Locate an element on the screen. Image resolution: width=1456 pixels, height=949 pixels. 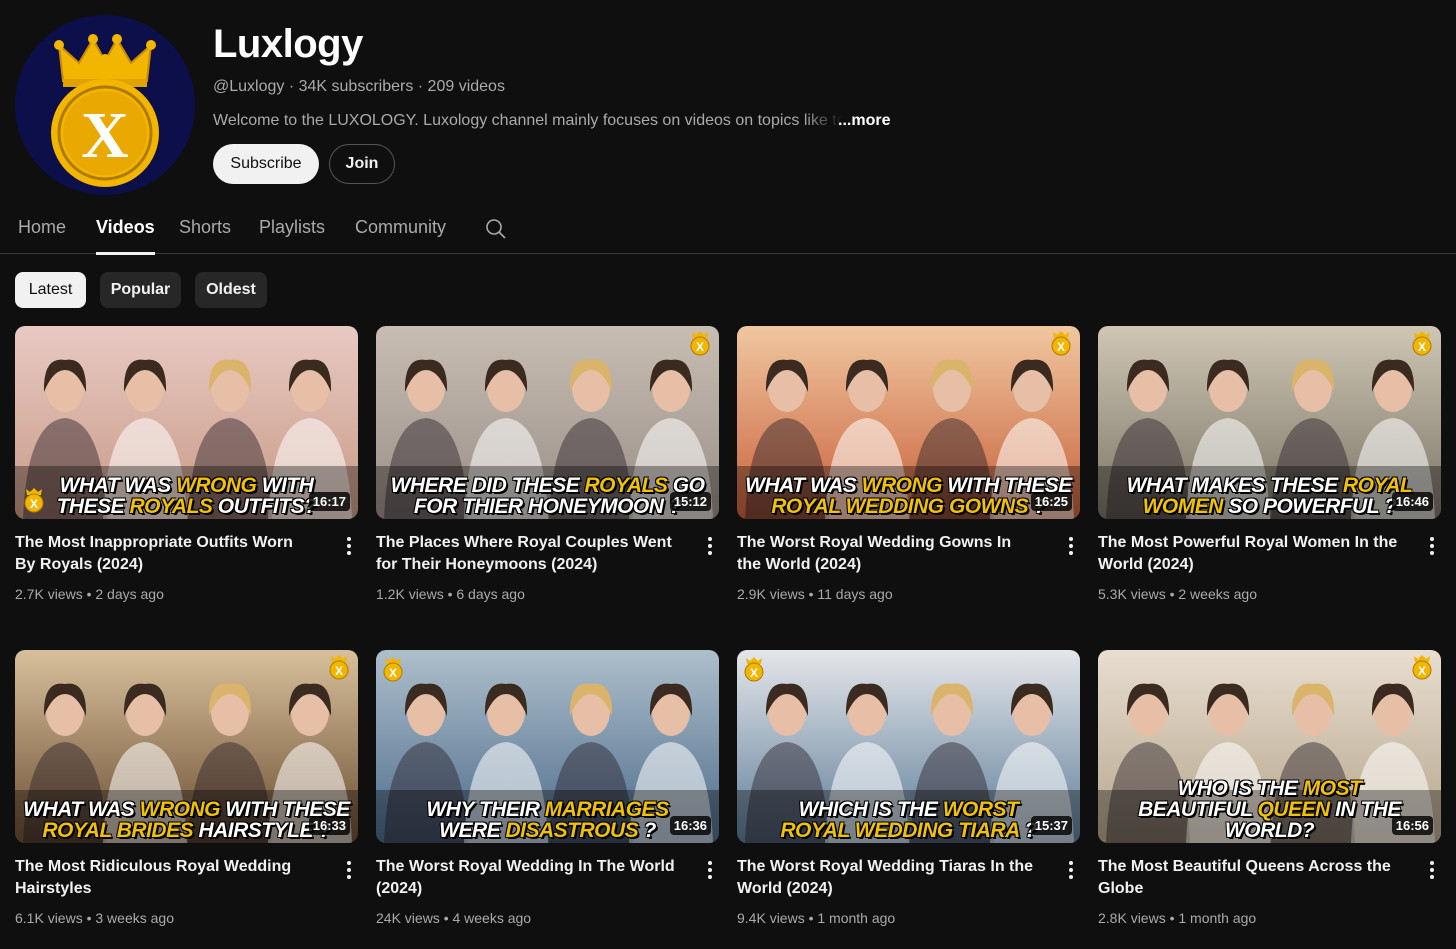
caption-line-1: WHAT WAS WRONG WITH THESE is located at coordinates (186, 809).